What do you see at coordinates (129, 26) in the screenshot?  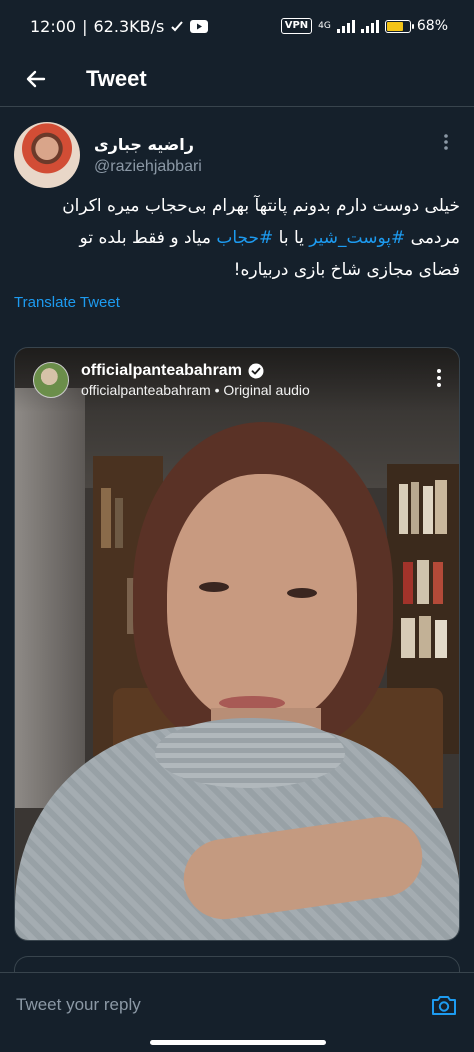 I see `status-speed: 62.3KB/s` at bounding box center [129, 26].